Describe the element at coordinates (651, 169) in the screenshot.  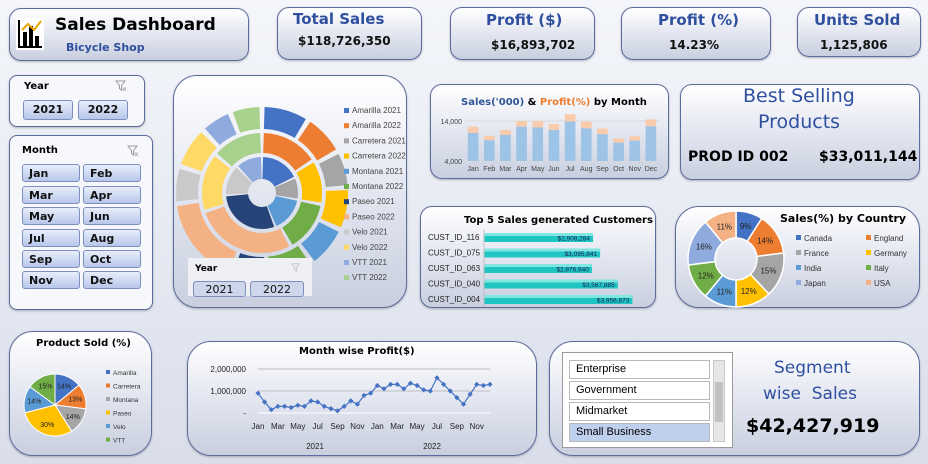
I see `x-tick-label: Dec` at that location.